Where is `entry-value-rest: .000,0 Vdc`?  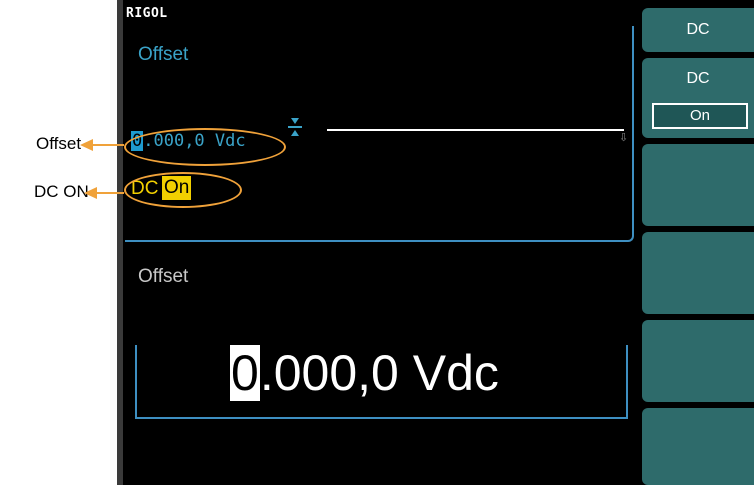
entry-value-rest: .000,0 Vdc is located at coordinates (379, 373).